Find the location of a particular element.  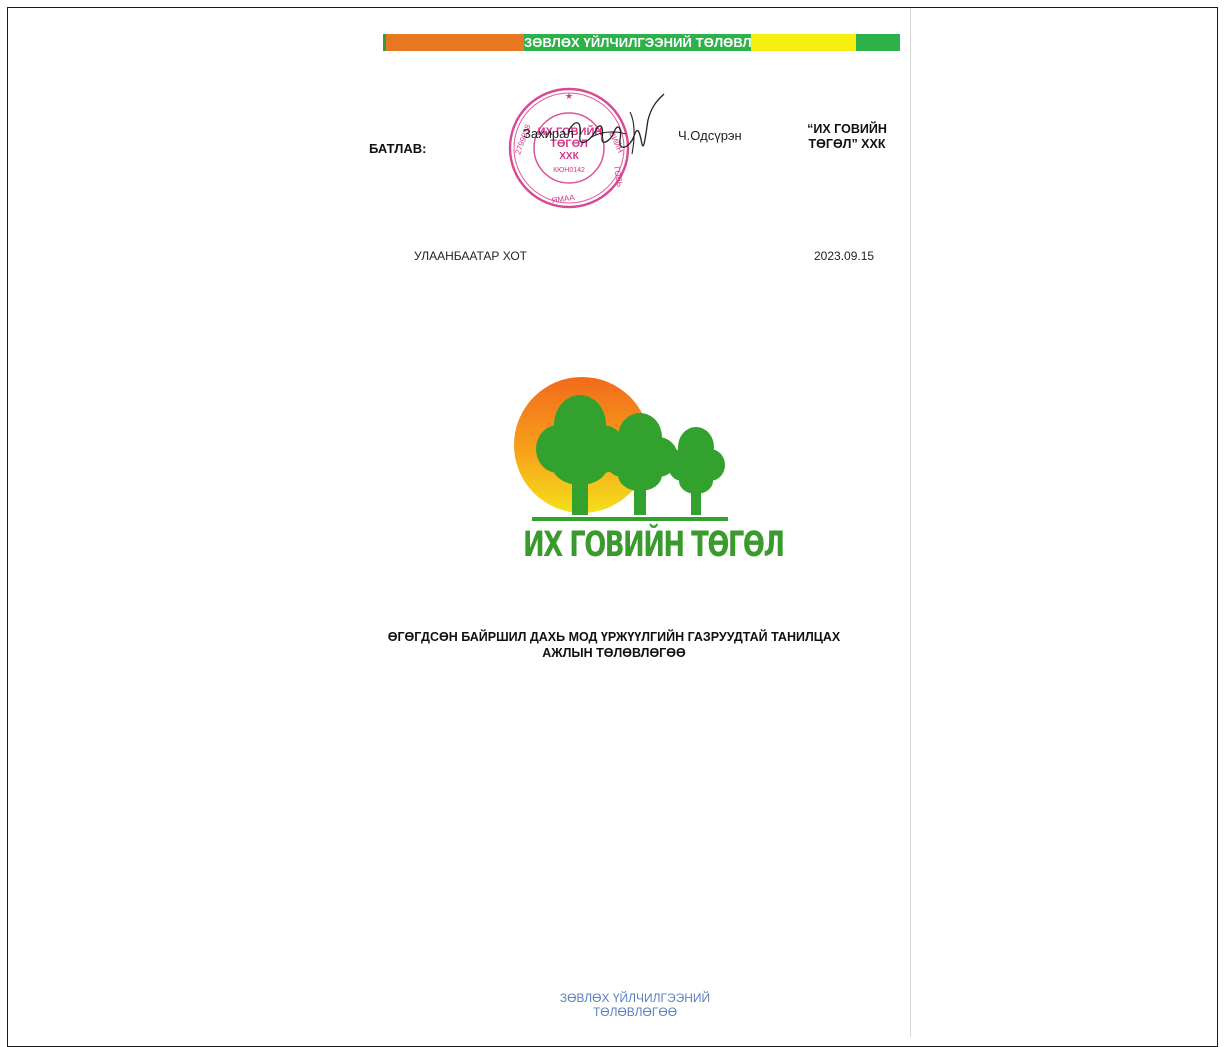

header-banner: ЗӨВЛӨХ ҮЙЛЧИЛГЭЭНИЙ ТӨЛӨВЛӨГӨӨ is located at coordinates (641, 42).